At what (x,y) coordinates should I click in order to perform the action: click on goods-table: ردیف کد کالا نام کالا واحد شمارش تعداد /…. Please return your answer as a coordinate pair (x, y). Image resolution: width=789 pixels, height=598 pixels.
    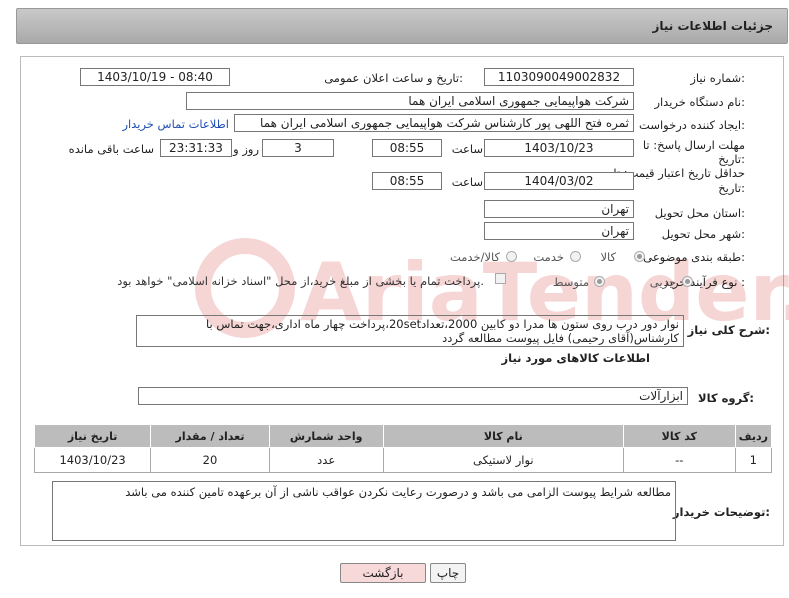
    Looking at the image, I should click on (403, 448).